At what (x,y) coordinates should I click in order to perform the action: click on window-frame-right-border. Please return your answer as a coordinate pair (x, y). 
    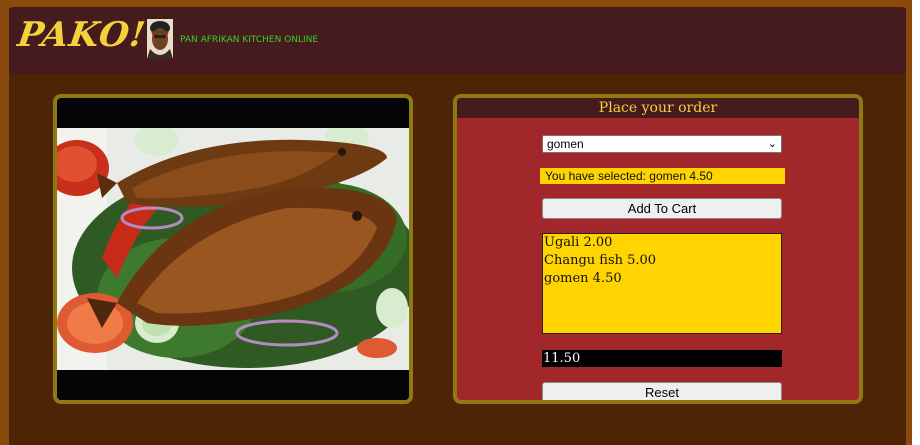
    Looking at the image, I should click on (909, 222).